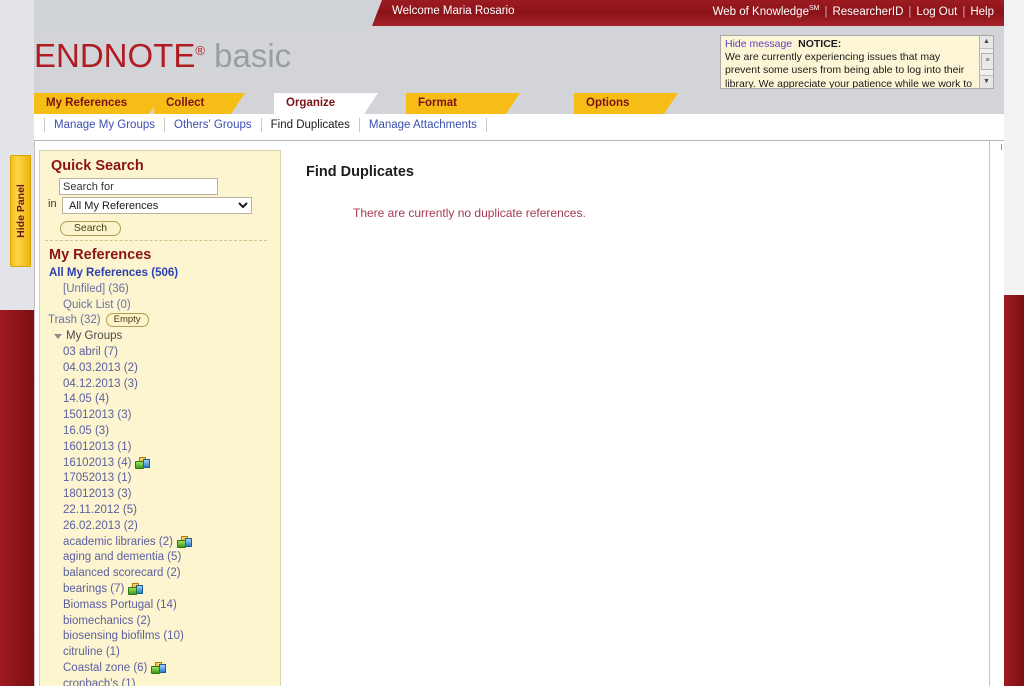 The width and height of the screenshot is (1024, 686). Describe the element at coordinates (766, 11) in the screenshot. I see `link-web-of-knowledge: Web of KnowledgeSM` at that location.